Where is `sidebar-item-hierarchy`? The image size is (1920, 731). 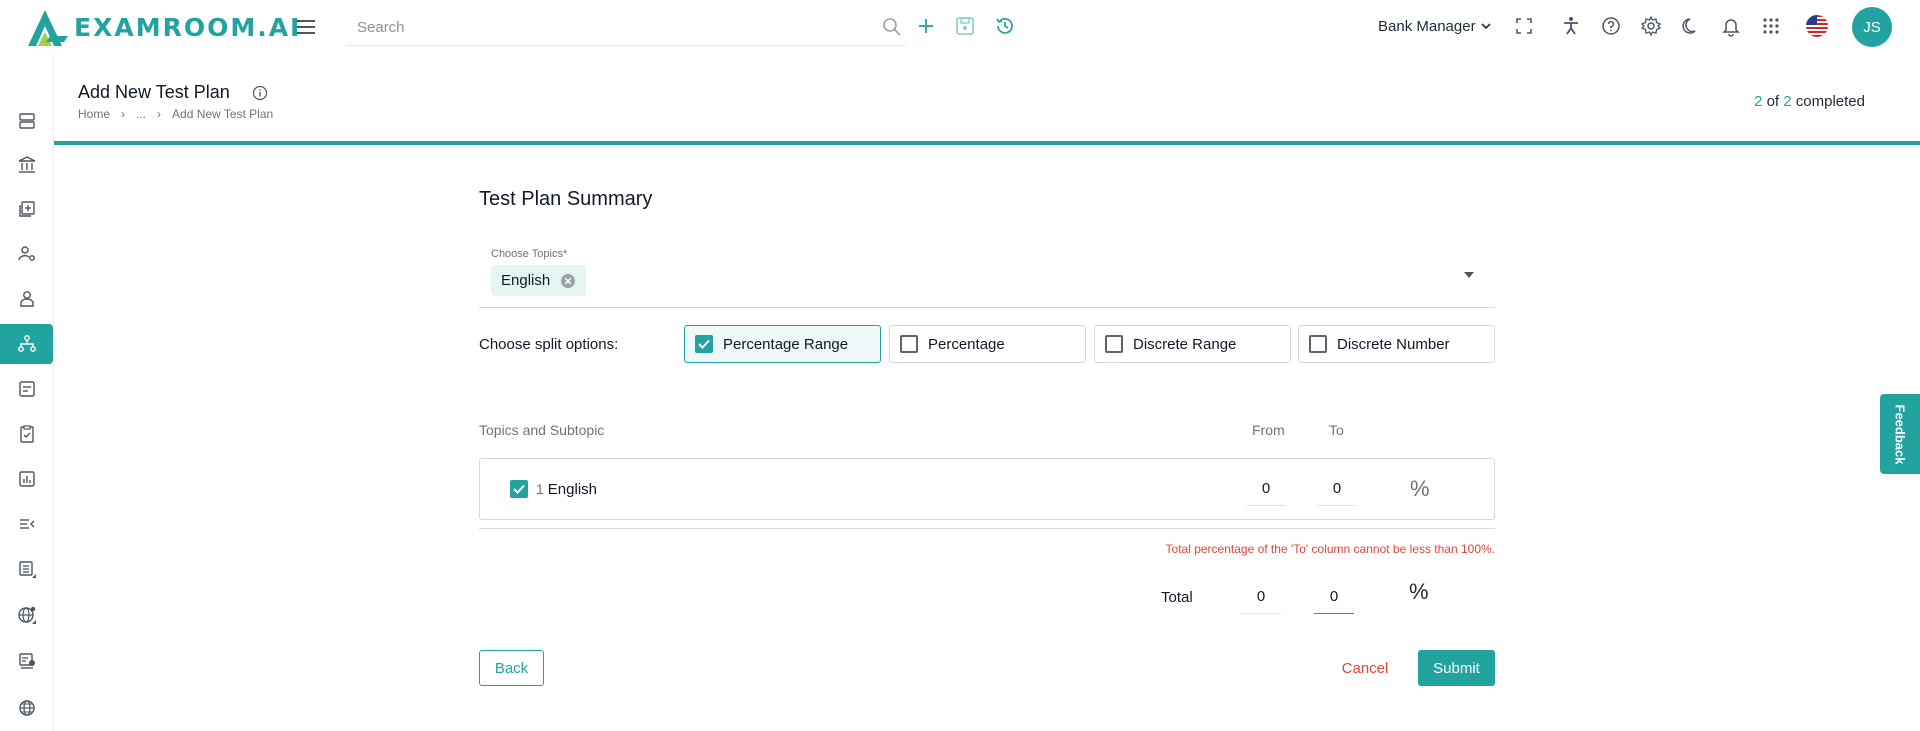 sidebar-item-hierarchy is located at coordinates (26, 344).